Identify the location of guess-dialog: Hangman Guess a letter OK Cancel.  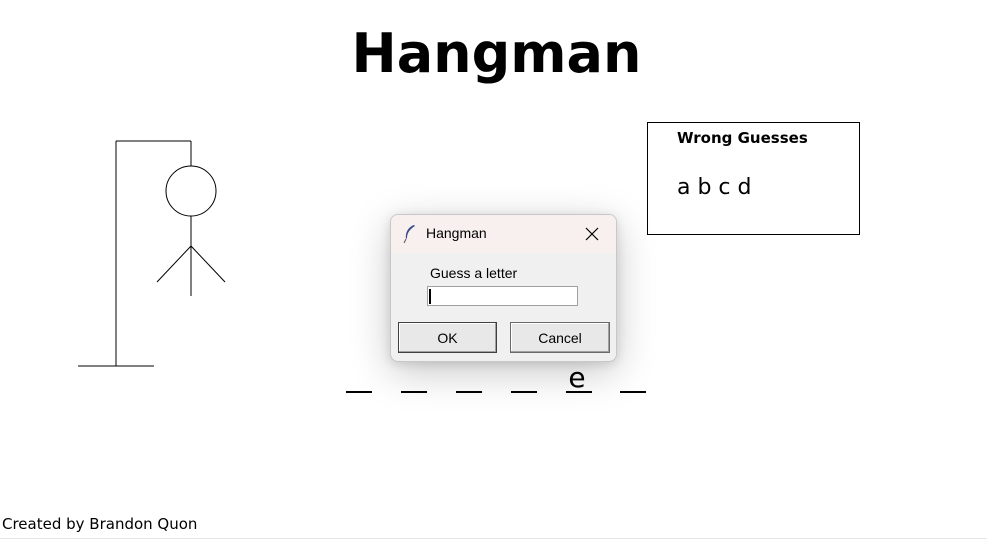
(503, 288).